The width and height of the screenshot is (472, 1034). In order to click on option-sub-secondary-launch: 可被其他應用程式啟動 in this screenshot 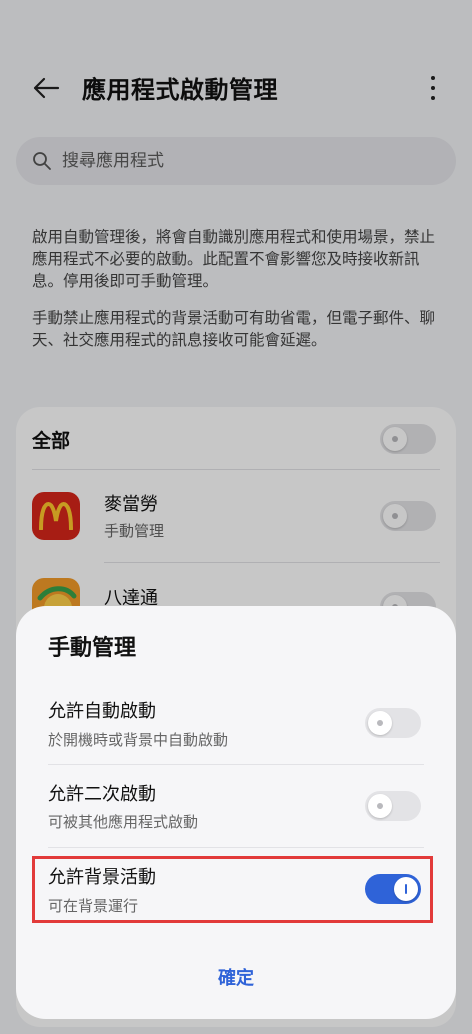, I will do `click(123, 822)`.